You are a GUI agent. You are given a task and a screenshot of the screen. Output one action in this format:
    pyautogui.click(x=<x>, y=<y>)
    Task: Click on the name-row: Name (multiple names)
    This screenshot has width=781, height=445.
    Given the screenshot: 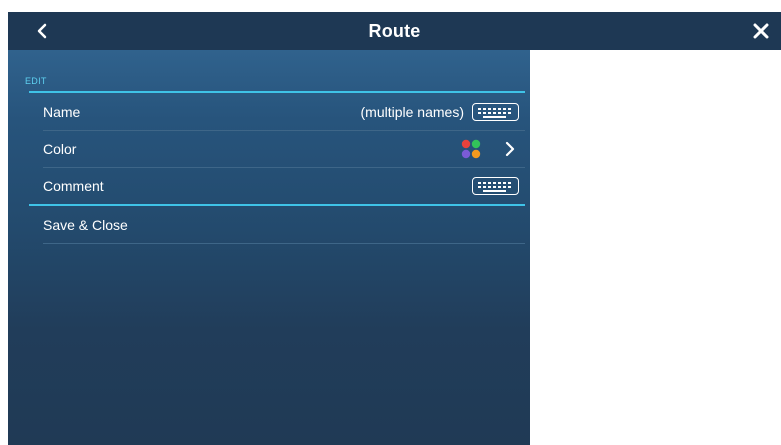 What is the action you would take?
    pyautogui.click(x=277, y=112)
    